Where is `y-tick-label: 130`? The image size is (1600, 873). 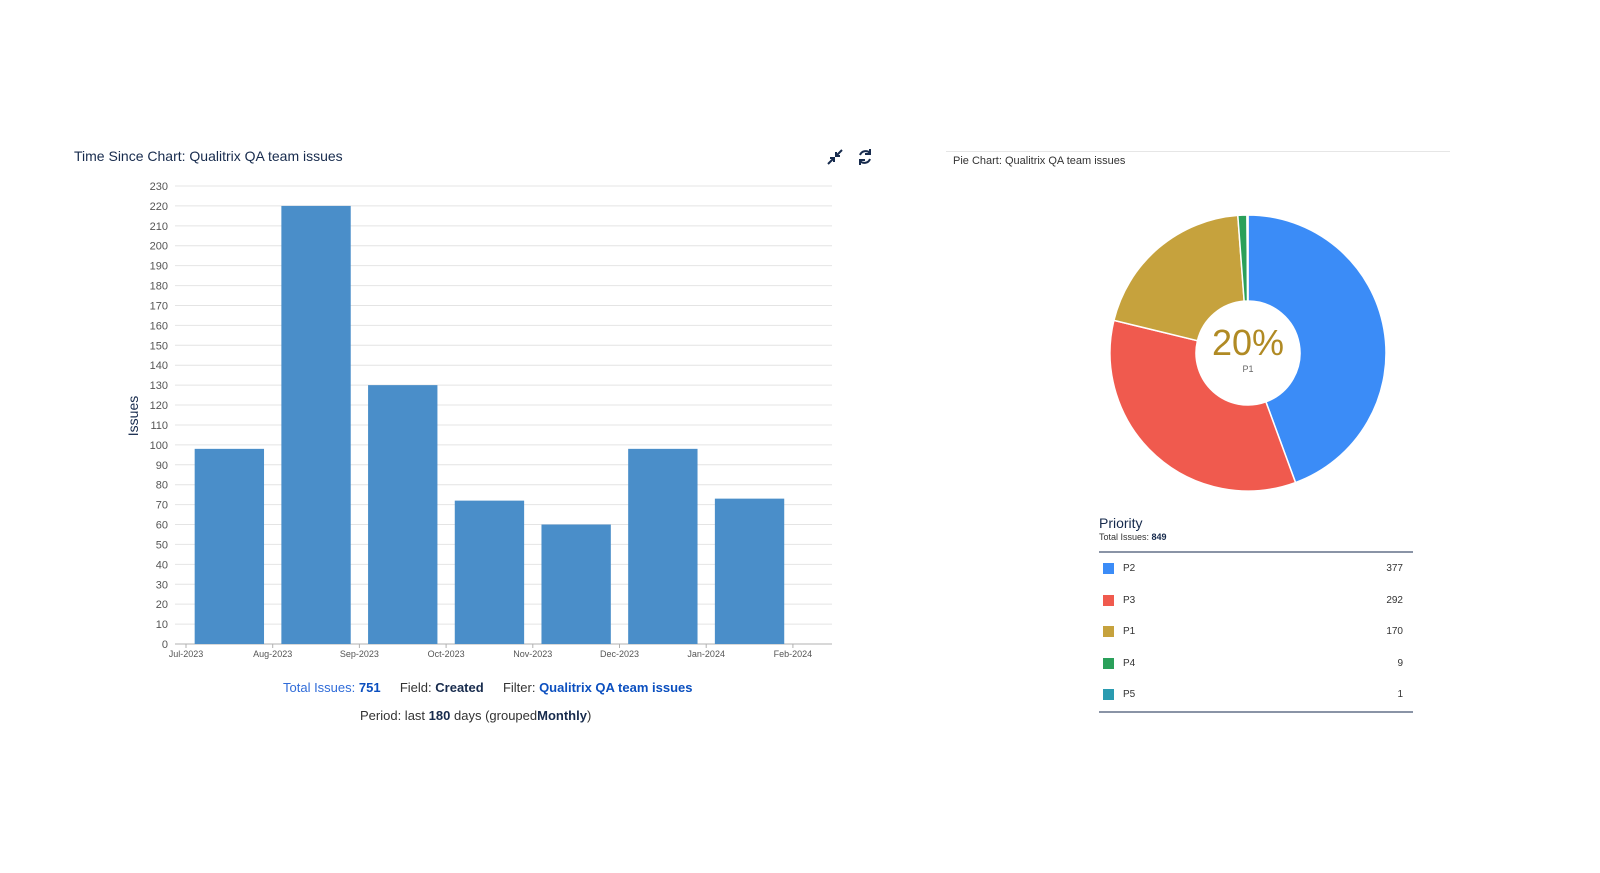 y-tick-label: 130 is located at coordinates (159, 386).